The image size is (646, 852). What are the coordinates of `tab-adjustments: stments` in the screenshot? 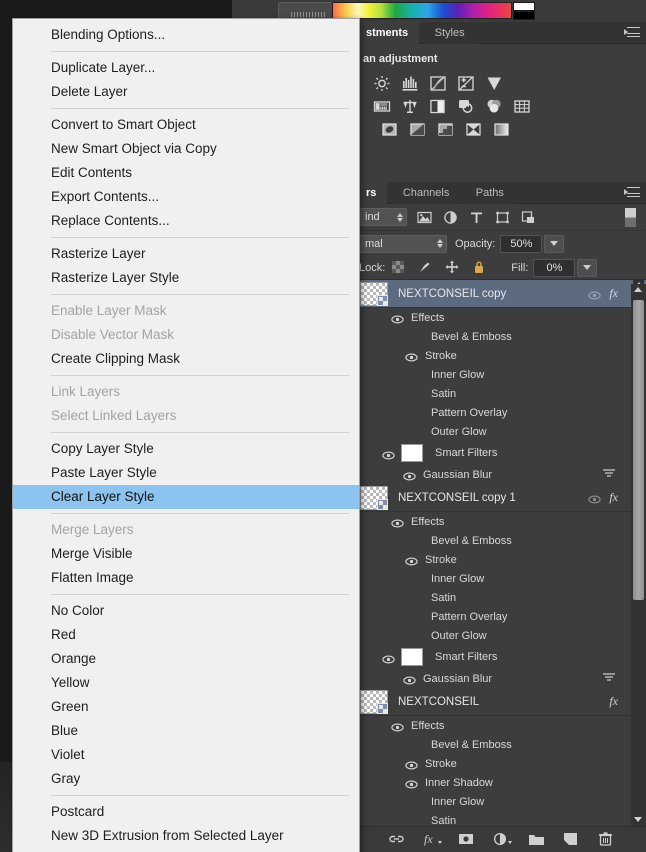 It's located at (387, 33).